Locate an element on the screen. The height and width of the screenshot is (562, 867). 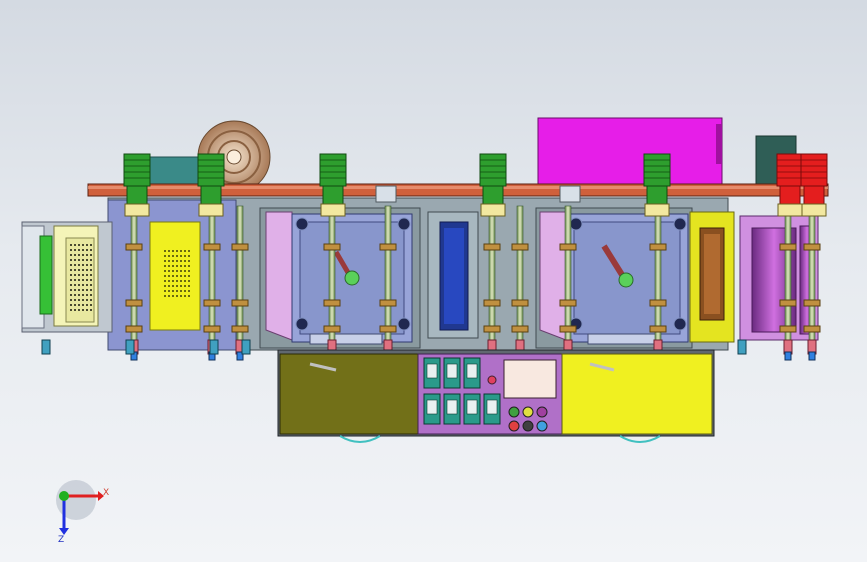
heater-panel is located at coordinates (712, 277).